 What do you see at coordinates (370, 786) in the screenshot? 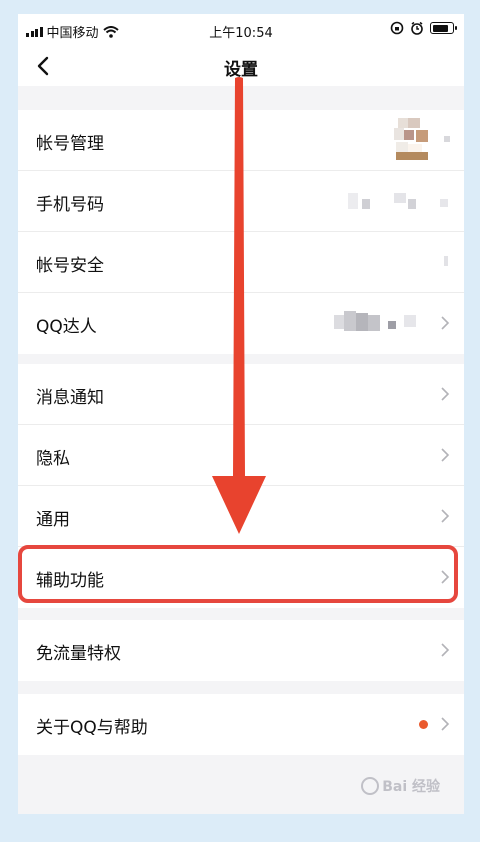
I see `paw-icon` at bounding box center [370, 786].